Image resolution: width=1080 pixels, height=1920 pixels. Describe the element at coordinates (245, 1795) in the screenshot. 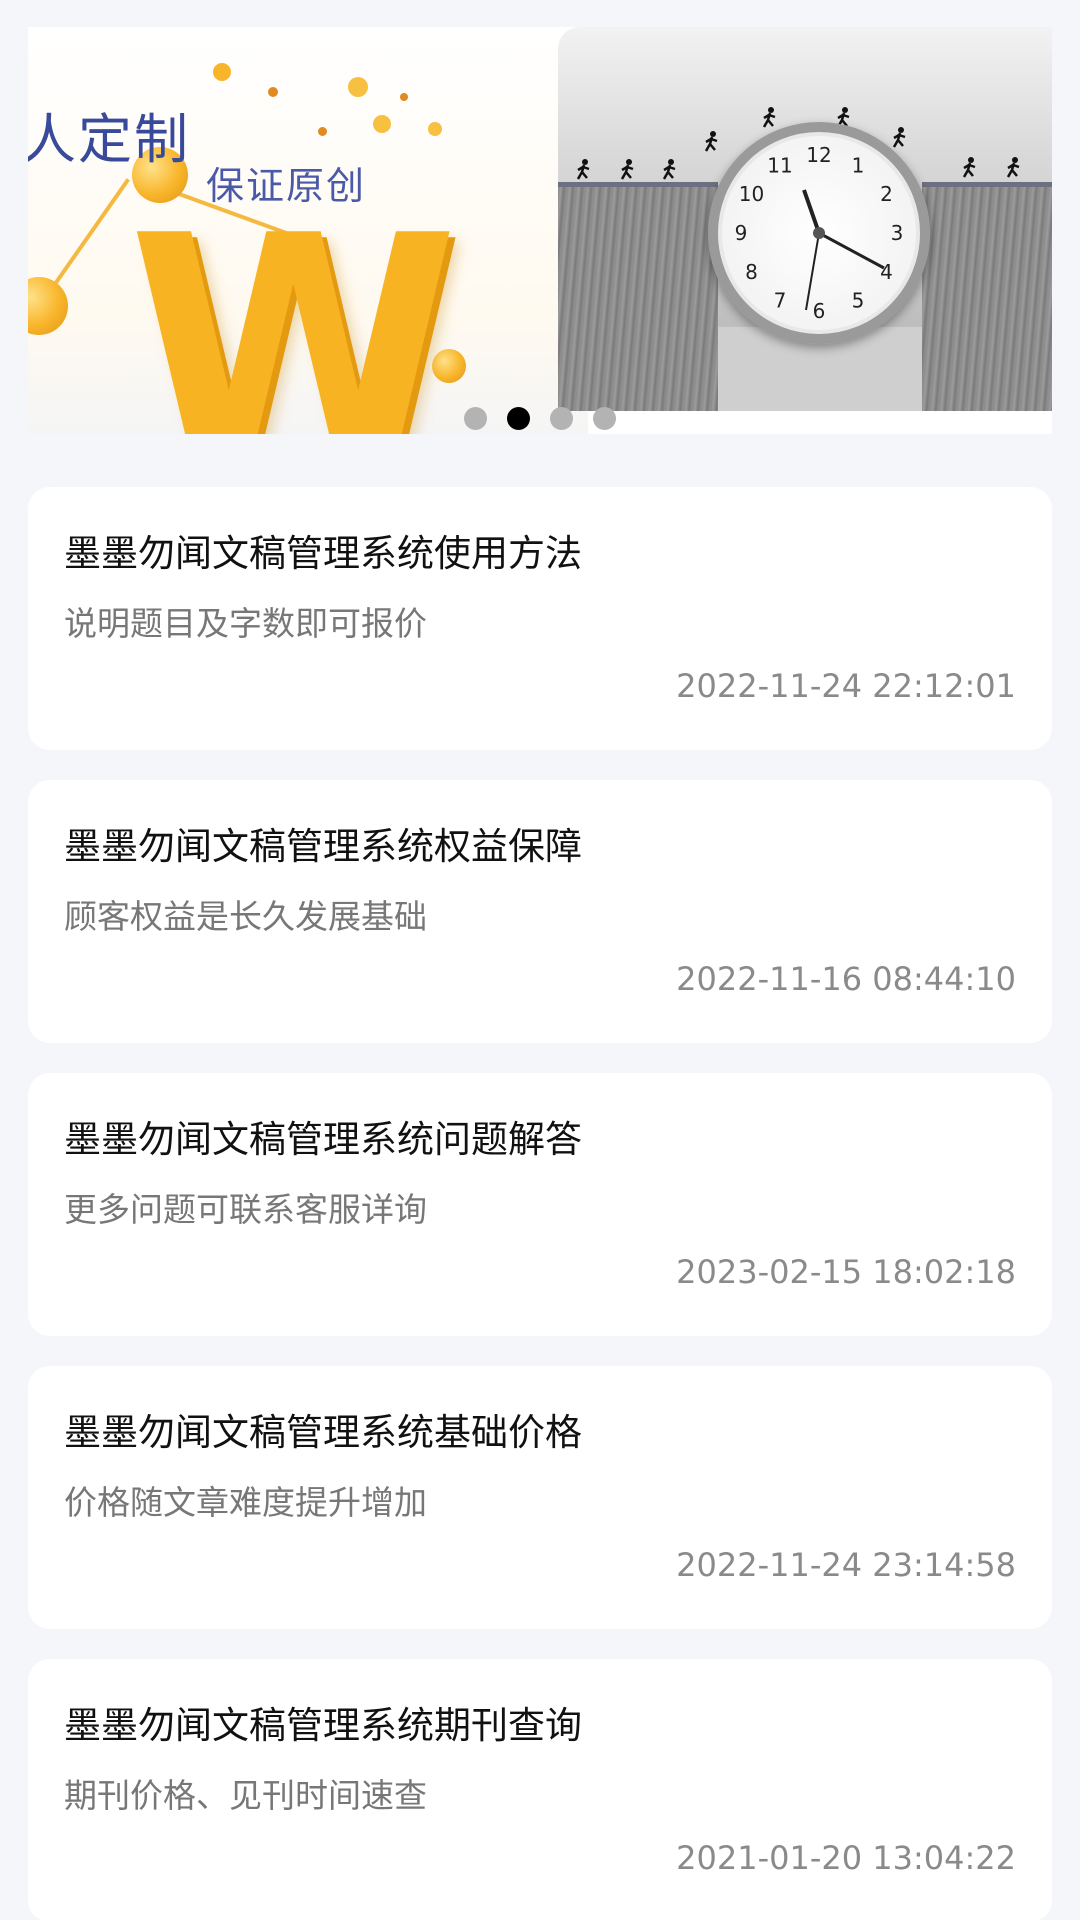

I see `article-subtitle: 期刊价格、见刊时间速查` at that location.